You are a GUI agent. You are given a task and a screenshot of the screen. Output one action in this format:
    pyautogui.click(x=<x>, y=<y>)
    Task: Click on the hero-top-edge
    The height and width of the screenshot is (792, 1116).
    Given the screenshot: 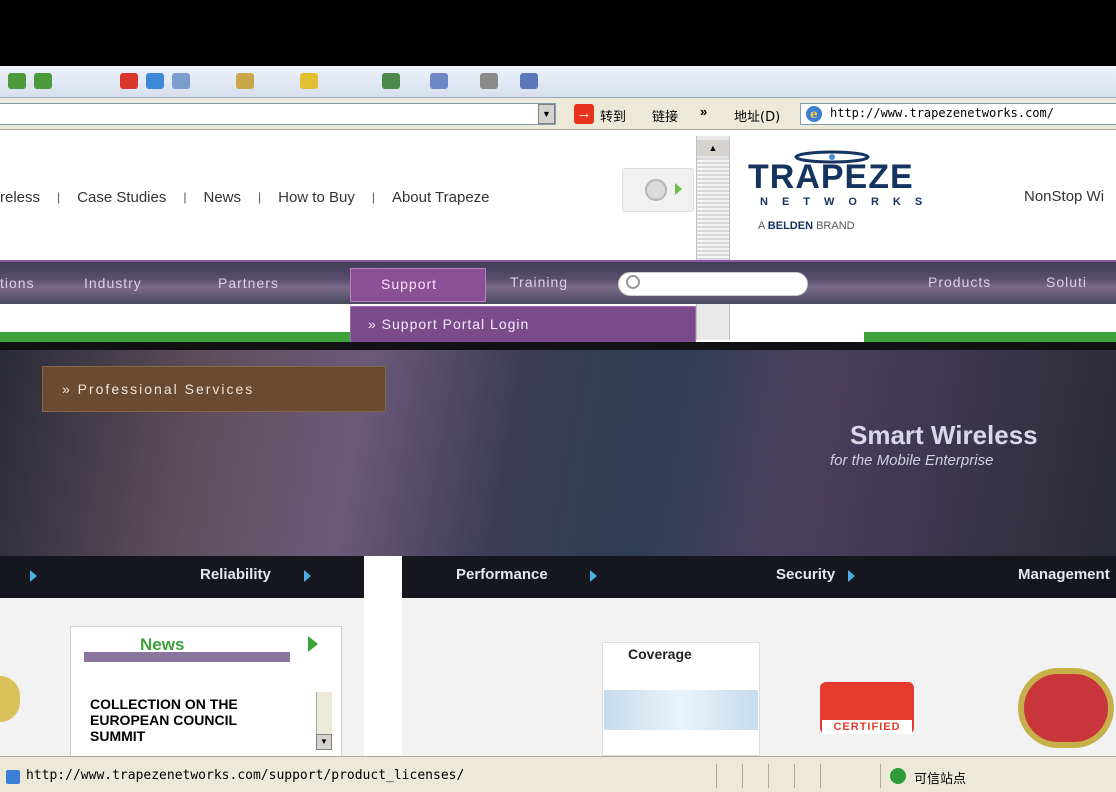 What is the action you would take?
    pyautogui.click(x=558, y=346)
    